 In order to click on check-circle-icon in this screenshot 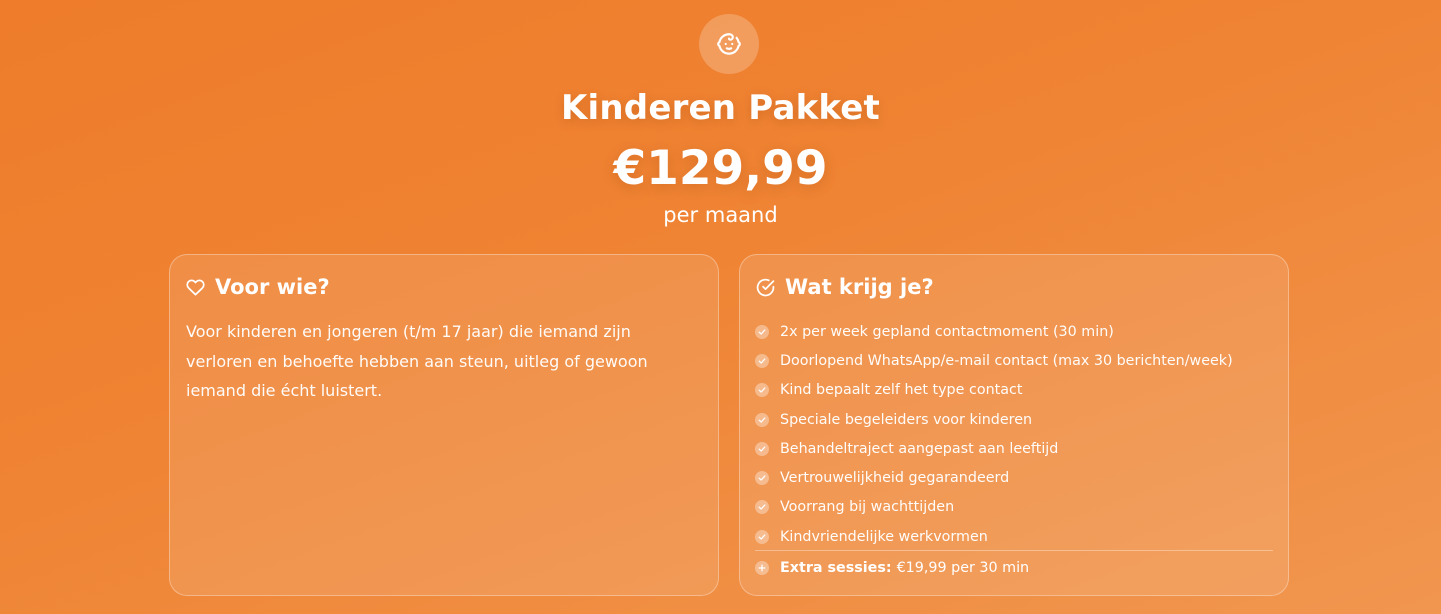, I will do `click(765, 287)`.